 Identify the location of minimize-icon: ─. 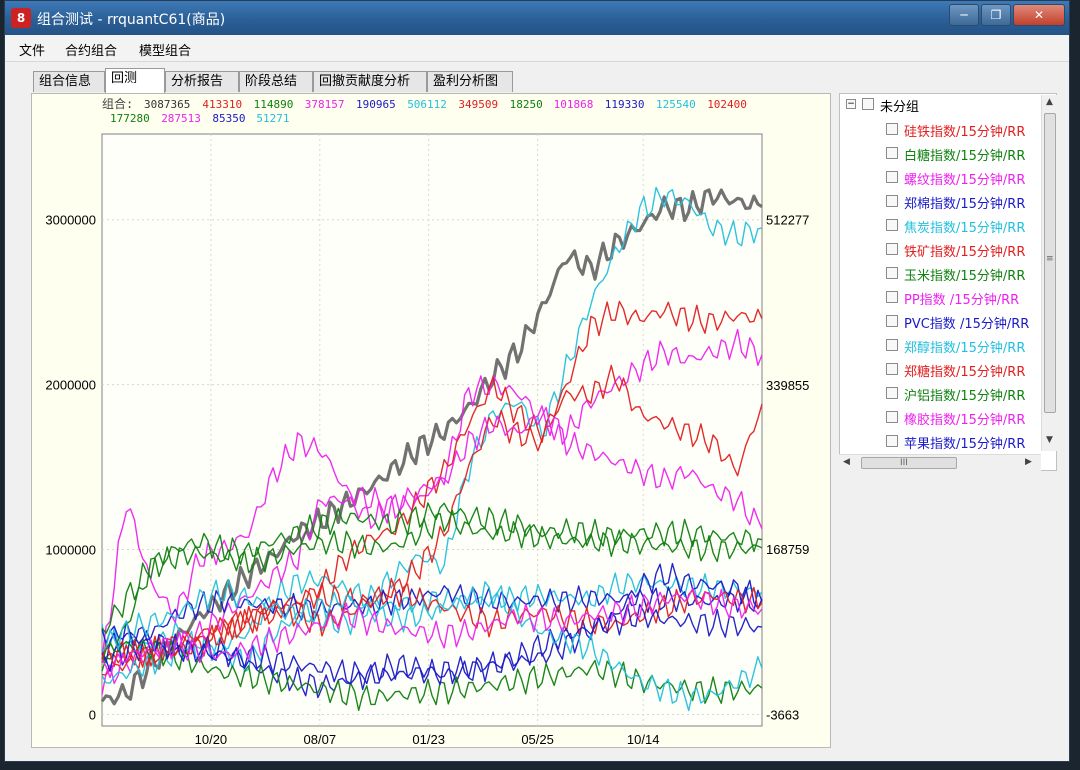
(964, 15).